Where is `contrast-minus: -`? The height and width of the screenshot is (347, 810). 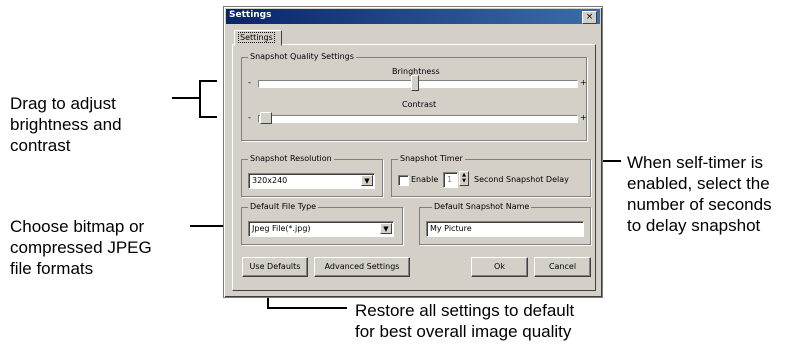 contrast-minus: - is located at coordinates (249, 117).